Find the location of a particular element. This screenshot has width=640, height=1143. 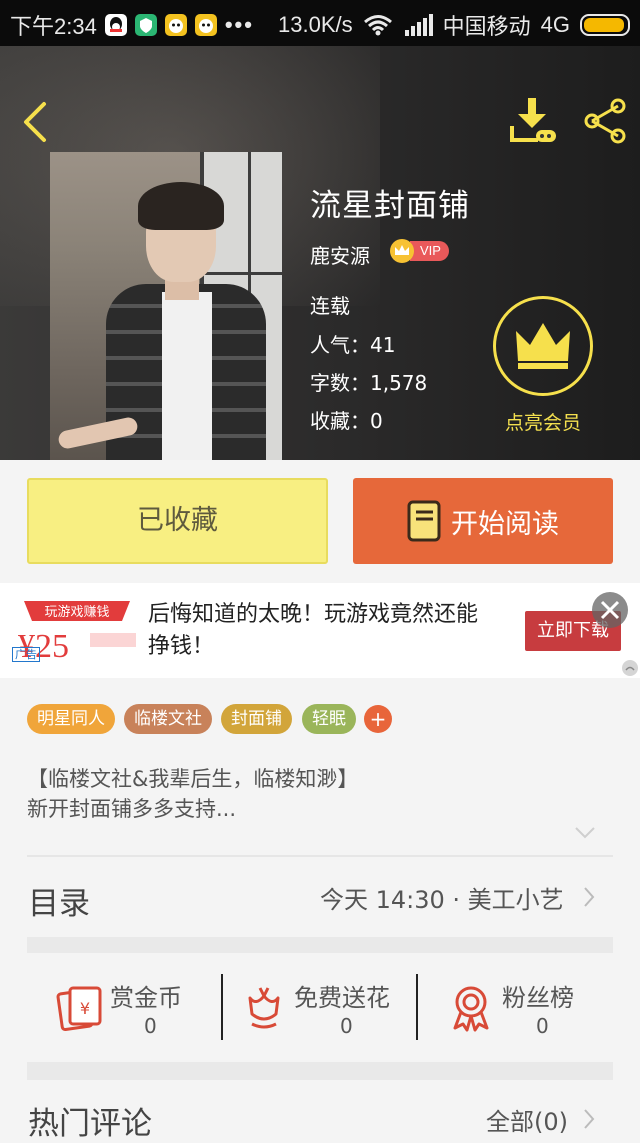

share-icon is located at coordinates (605, 121).